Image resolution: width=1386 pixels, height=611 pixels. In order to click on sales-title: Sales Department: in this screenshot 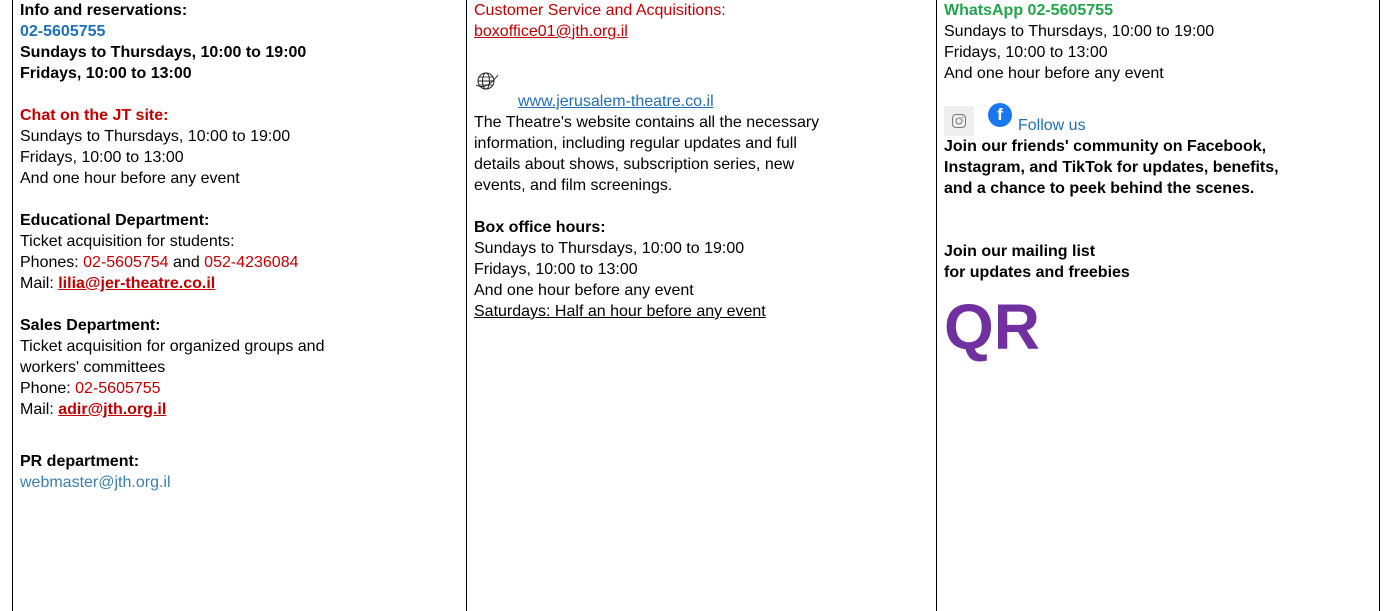, I will do `click(90, 325)`.